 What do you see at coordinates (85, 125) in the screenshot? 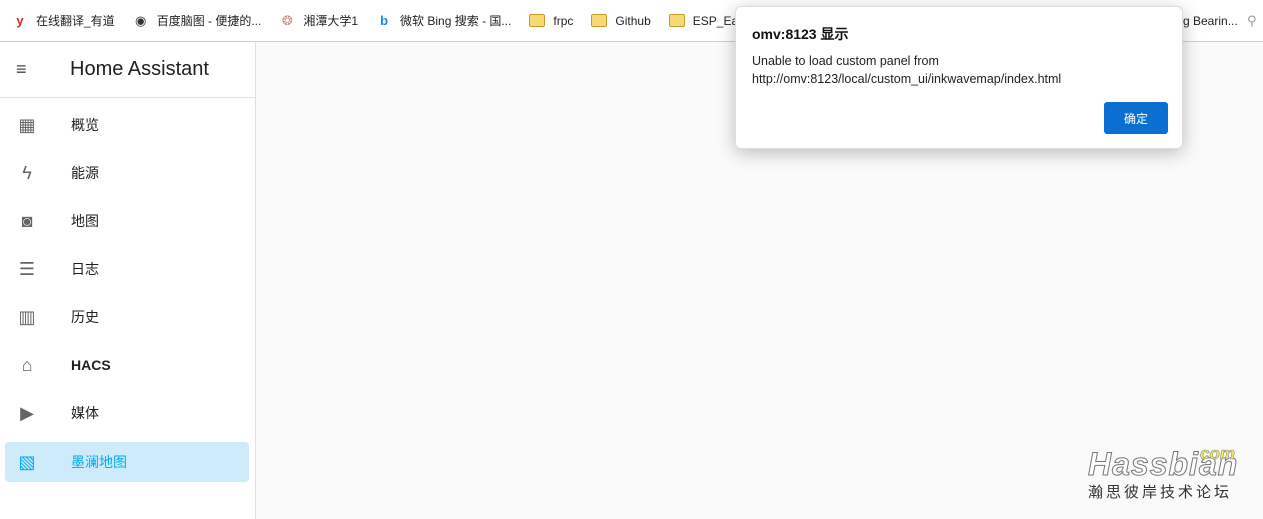
I see `sidebar-item-label: 概览` at bounding box center [85, 125].